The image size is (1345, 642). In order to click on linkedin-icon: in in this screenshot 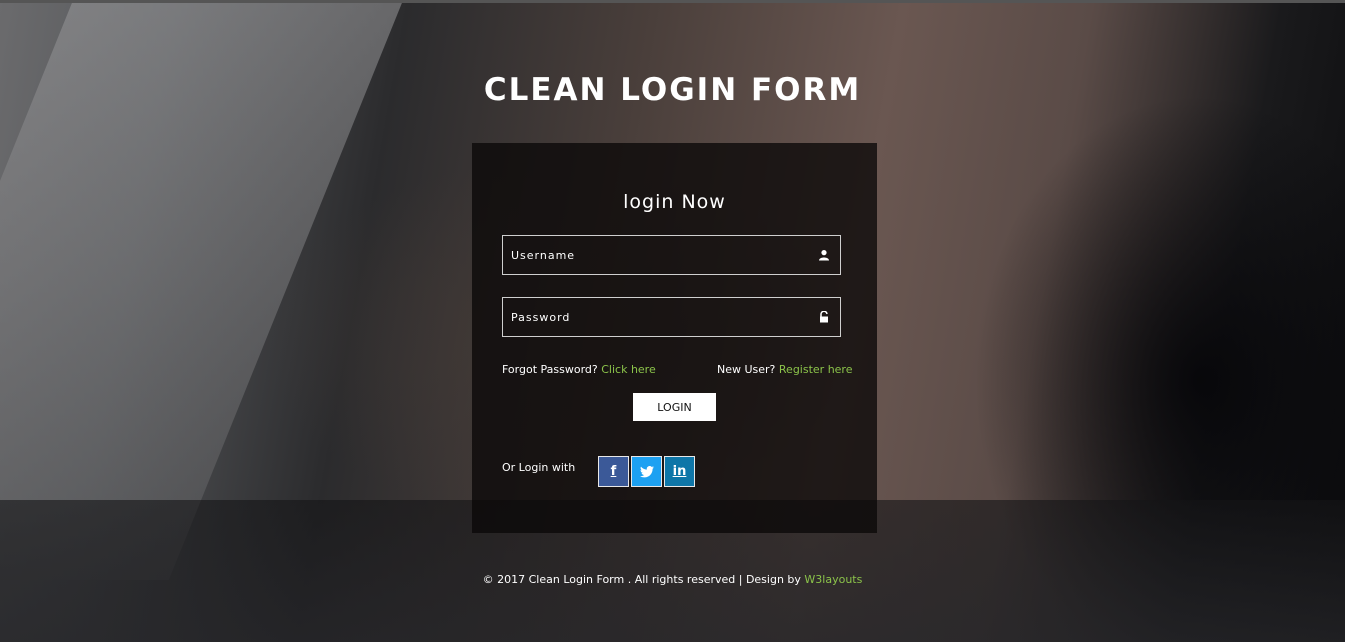, I will do `click(679, 471)`.